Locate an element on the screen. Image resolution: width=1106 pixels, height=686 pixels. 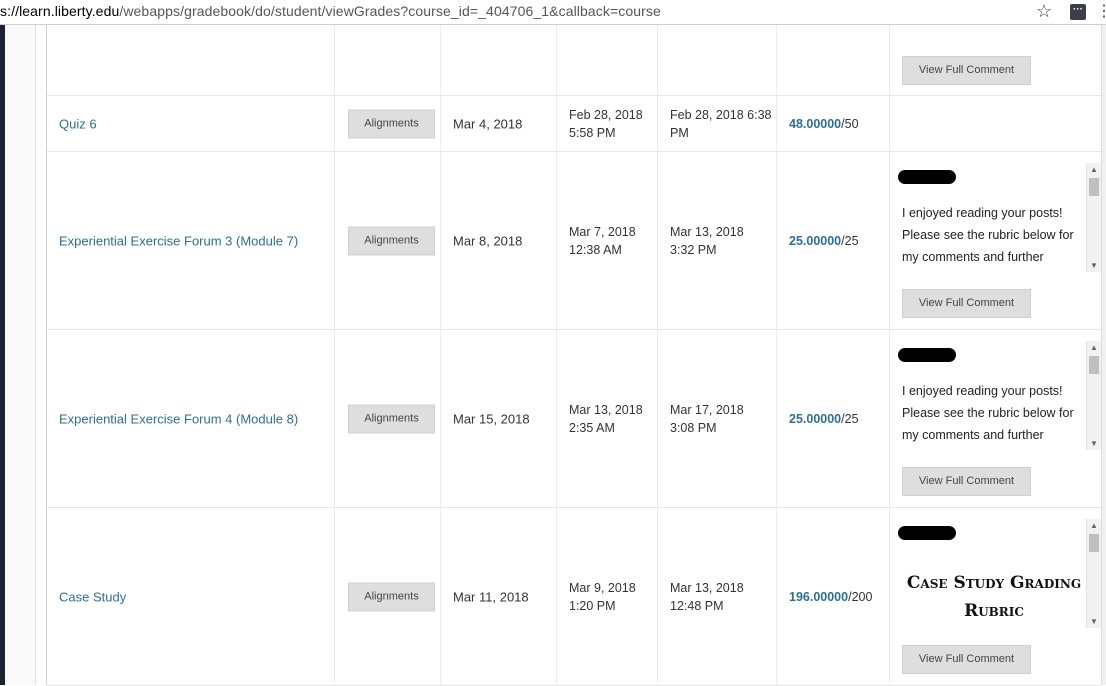
item-cell: Experiential Exercise Forum 4 (Module 8) is located at coordinates (191, 418).